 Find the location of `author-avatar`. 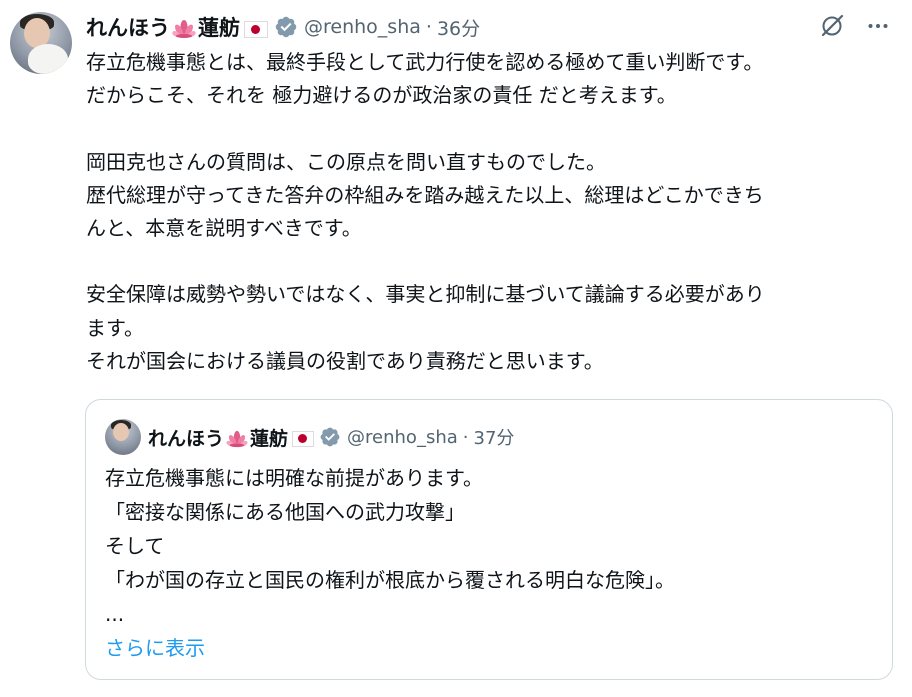

author-avatar is located at coordinates (41, 43).